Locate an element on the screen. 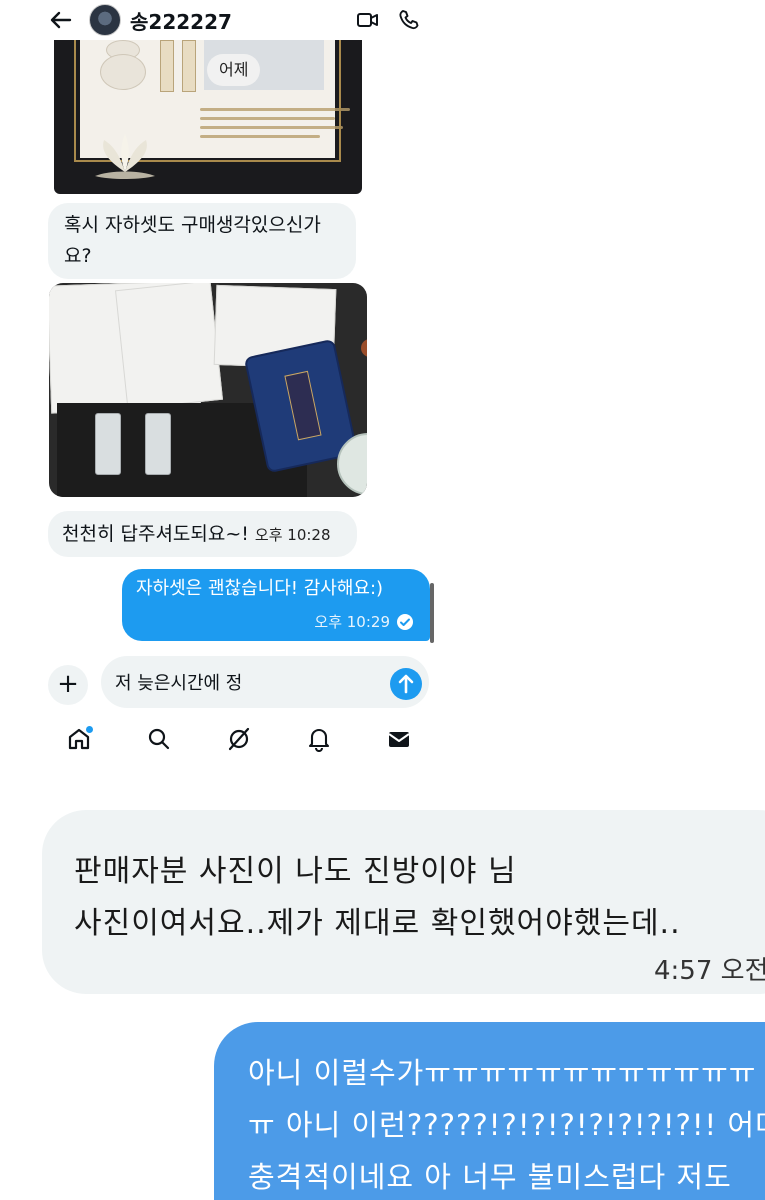 The height and width of the screenshot is (1200, 765). message-input is located at coordinates (250, 682).